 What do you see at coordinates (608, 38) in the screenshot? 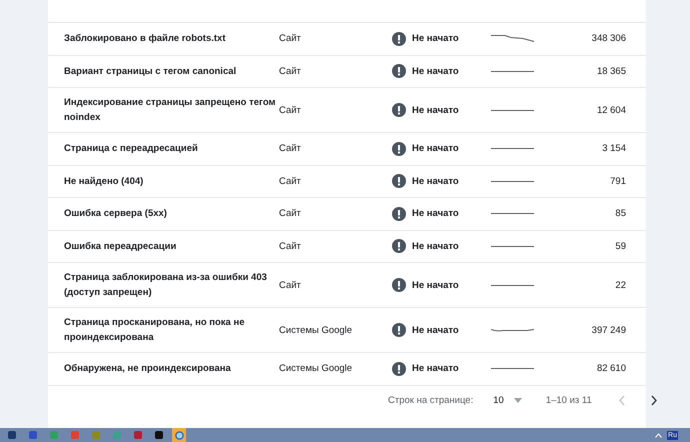
I see `pages-cell-text: 348 306` at bounding box center [608, 38].